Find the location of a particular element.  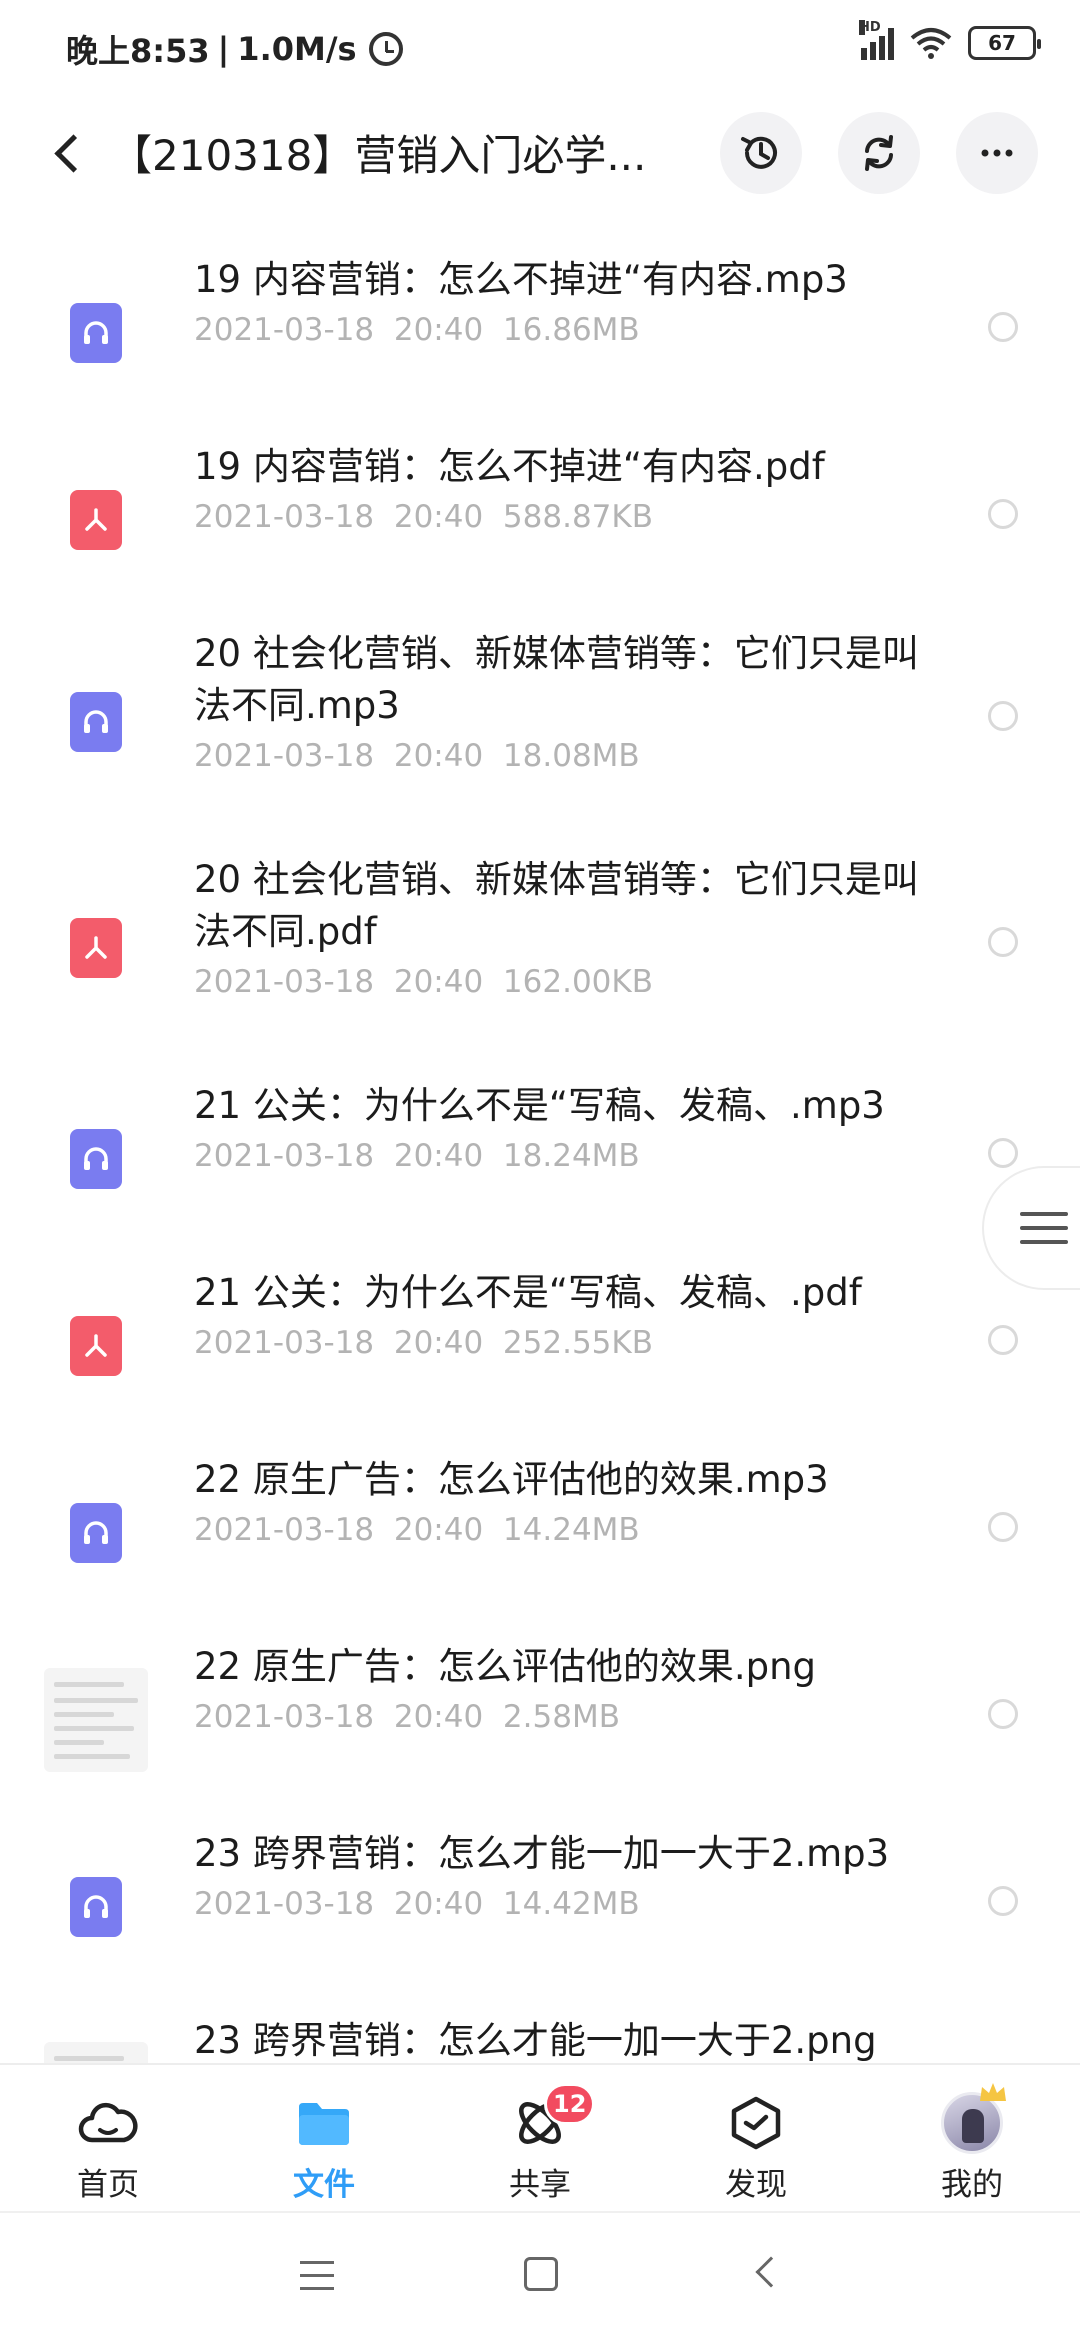

file-name: 21 公关：为什么不是“写稿、发稿、.mp3 is located at coordinates (539, 1105).